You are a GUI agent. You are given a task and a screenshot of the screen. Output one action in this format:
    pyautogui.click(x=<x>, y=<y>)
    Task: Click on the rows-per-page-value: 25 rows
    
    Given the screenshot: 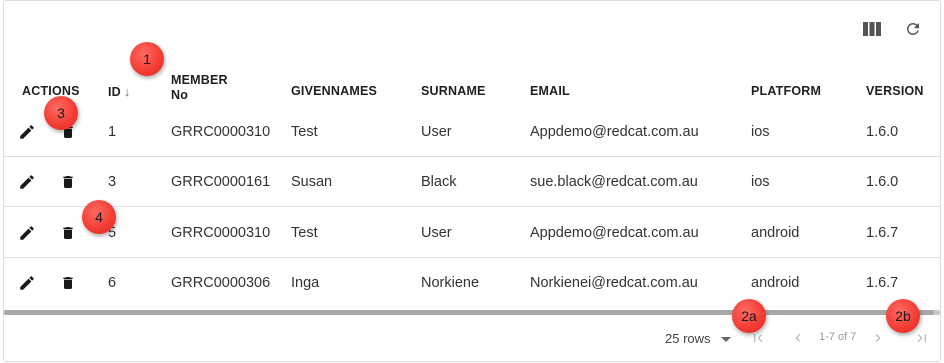 What is the action you would take?
    pyautogui.click(x=688, y=338)
    